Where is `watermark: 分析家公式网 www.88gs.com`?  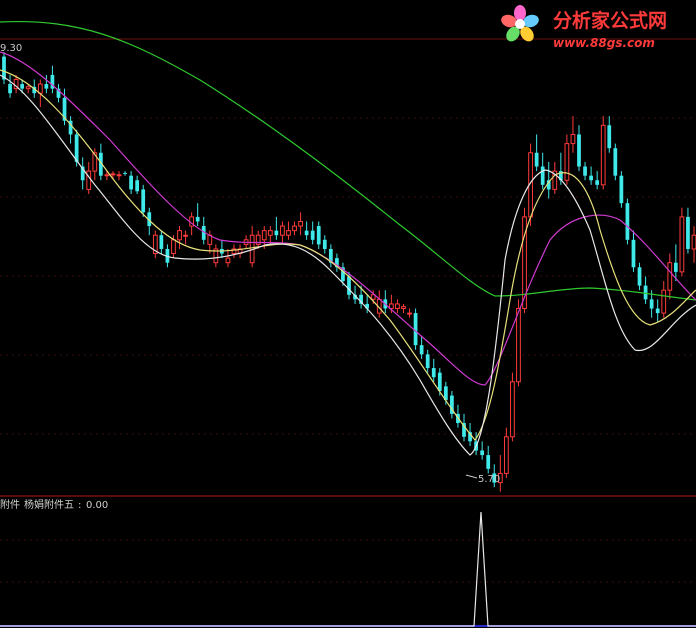
watermark: 分析家公式网 www.88gs.com is located at coordinates (584, 27).